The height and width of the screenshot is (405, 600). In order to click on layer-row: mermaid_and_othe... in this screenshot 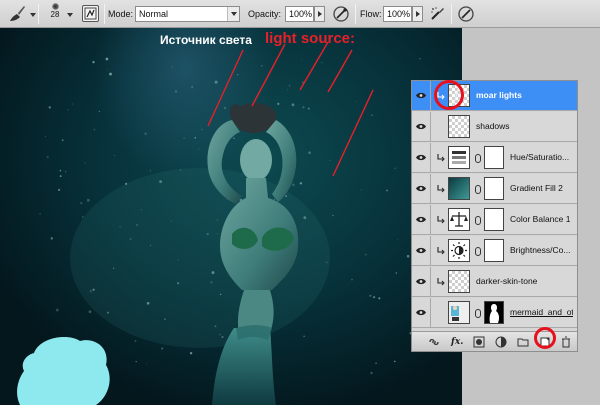, I will do `click(494, 313)`.